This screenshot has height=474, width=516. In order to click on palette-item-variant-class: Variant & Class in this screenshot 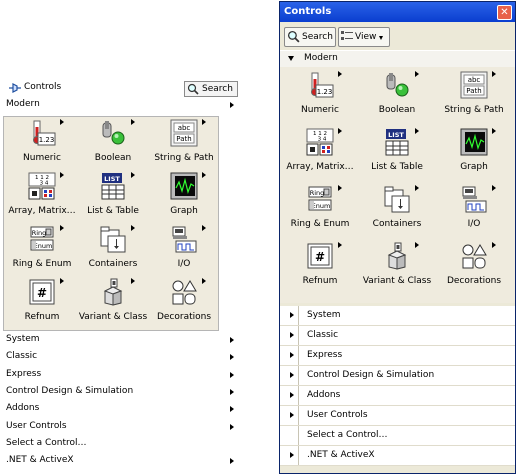, I will do `click(397, 267)`.